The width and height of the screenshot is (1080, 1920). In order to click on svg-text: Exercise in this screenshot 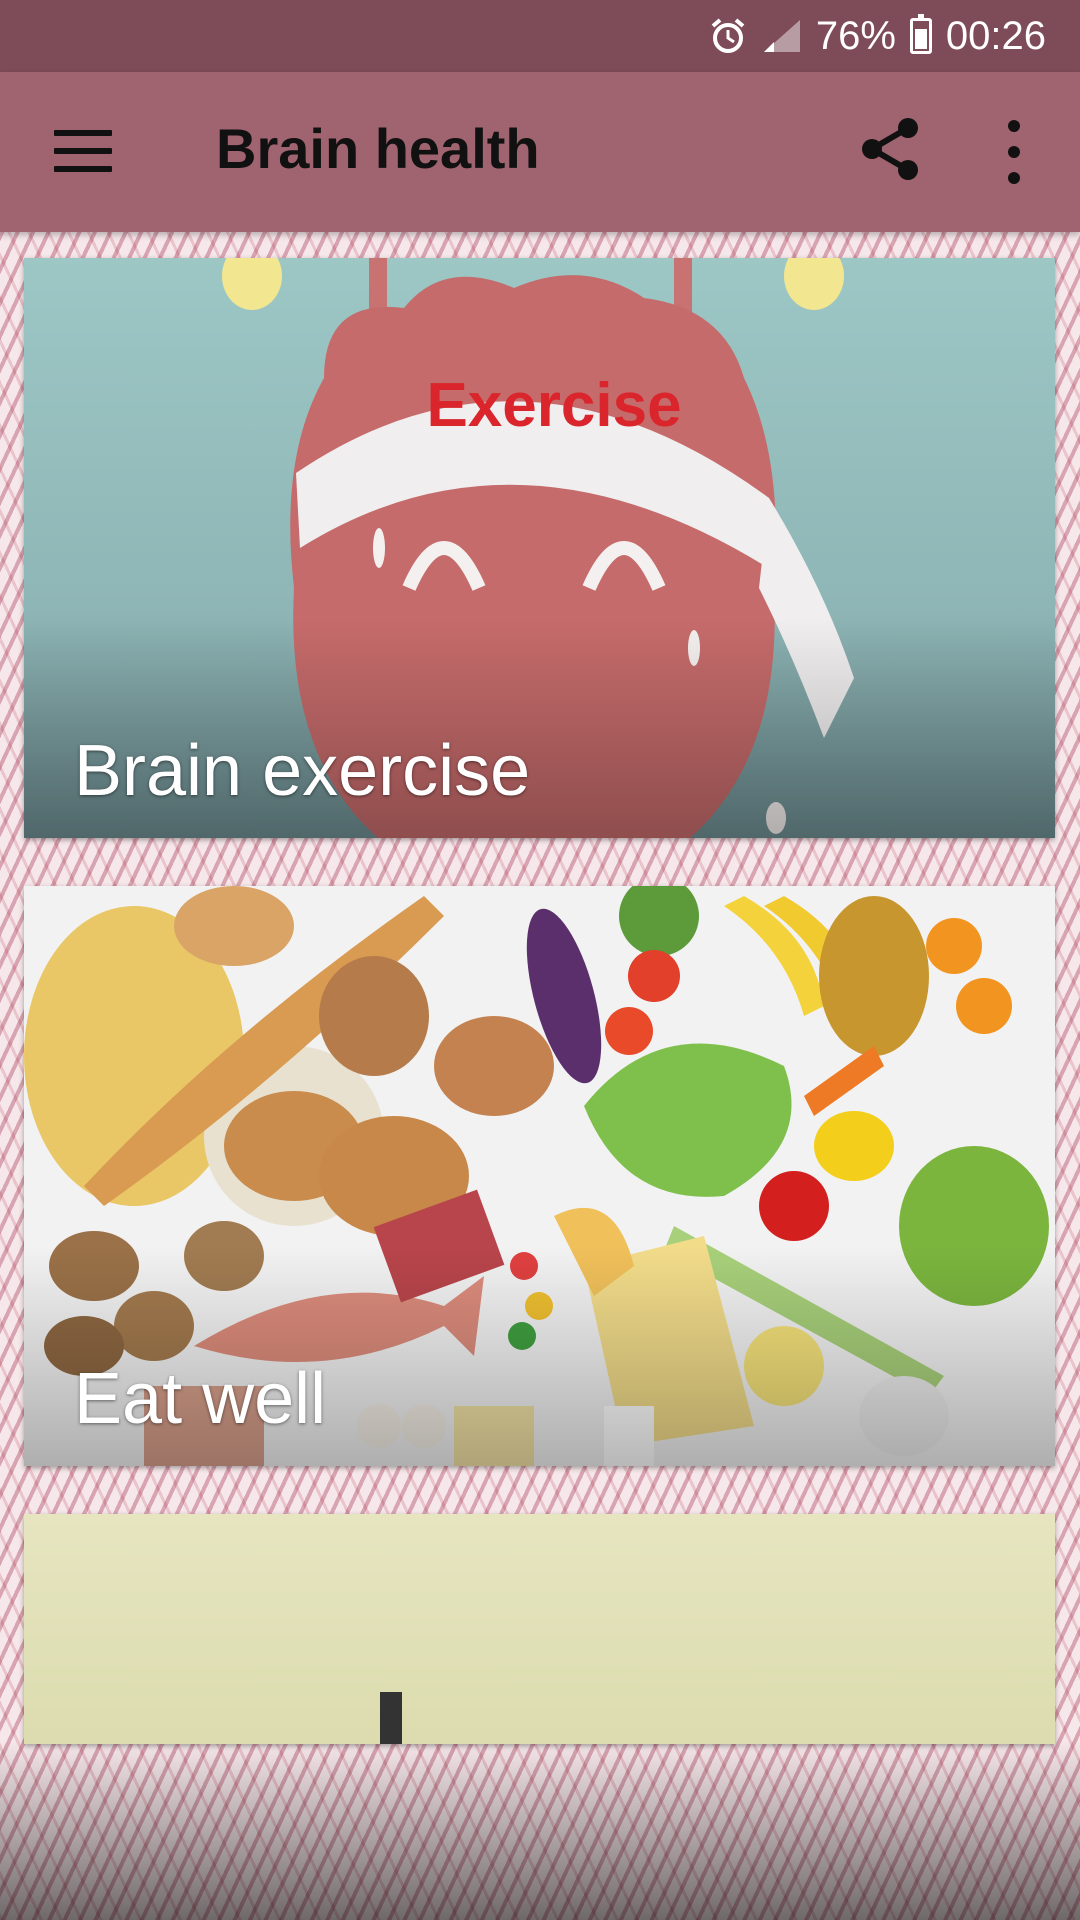, I will do `click(553, 405)`.